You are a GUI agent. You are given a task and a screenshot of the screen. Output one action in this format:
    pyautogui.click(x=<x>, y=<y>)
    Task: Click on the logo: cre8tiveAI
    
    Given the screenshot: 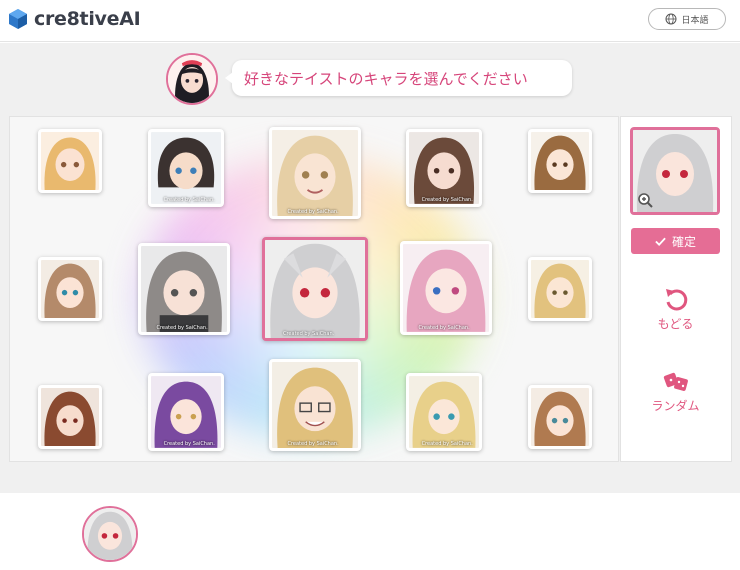 What is the action you would take?
    pyautogui.click(x=74, y=19)
    